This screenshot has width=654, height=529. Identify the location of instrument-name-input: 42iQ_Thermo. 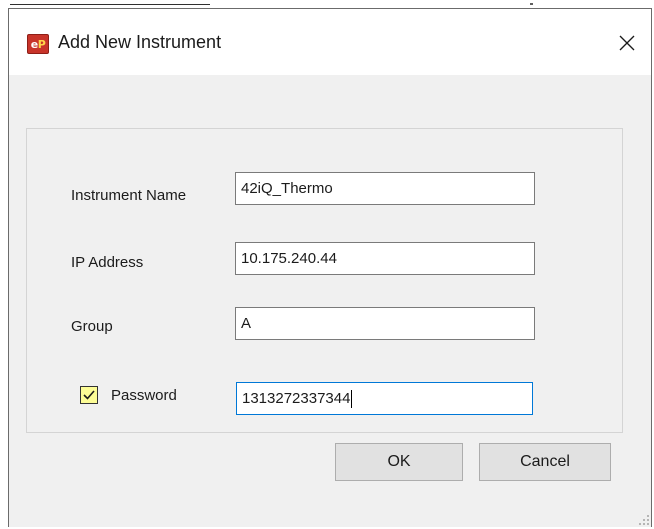
(385, 188).